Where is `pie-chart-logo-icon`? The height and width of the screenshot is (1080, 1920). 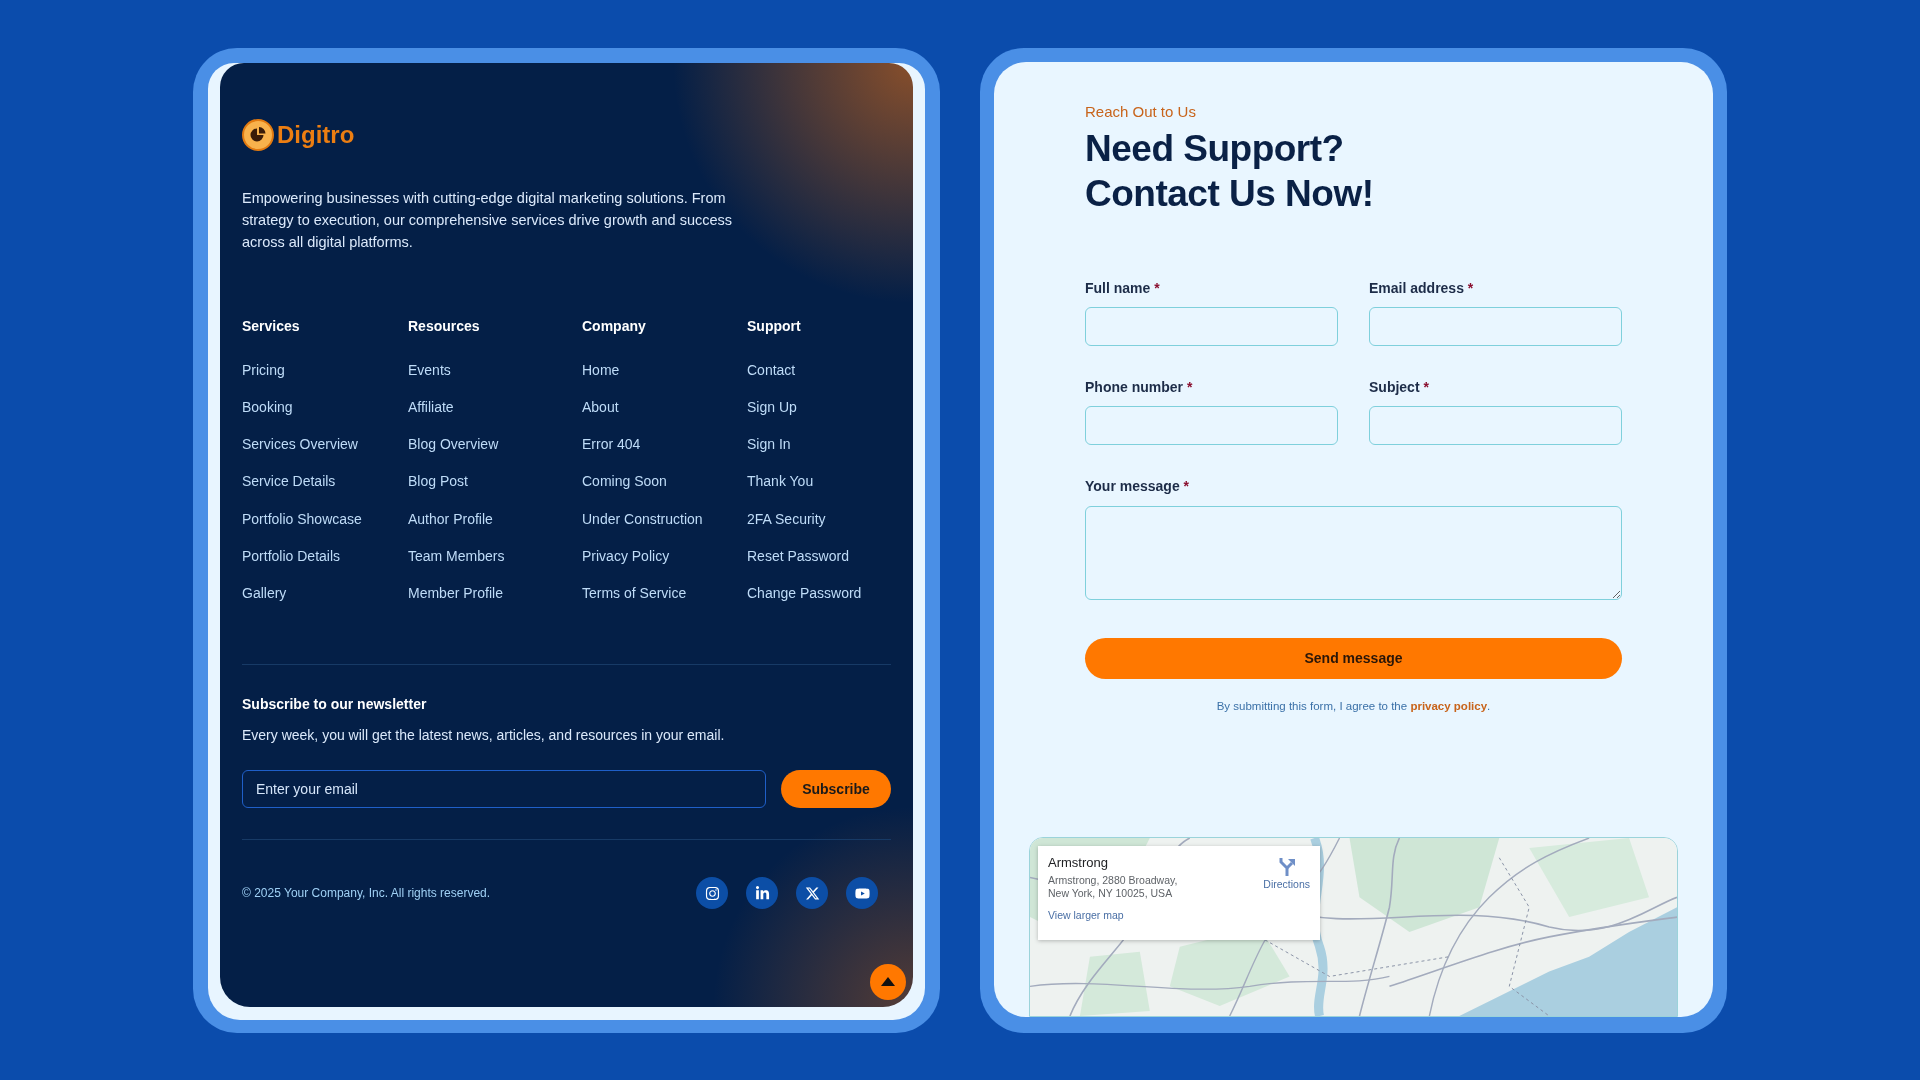 pie-chart-logo-icon is located at coordinates (258, 134).